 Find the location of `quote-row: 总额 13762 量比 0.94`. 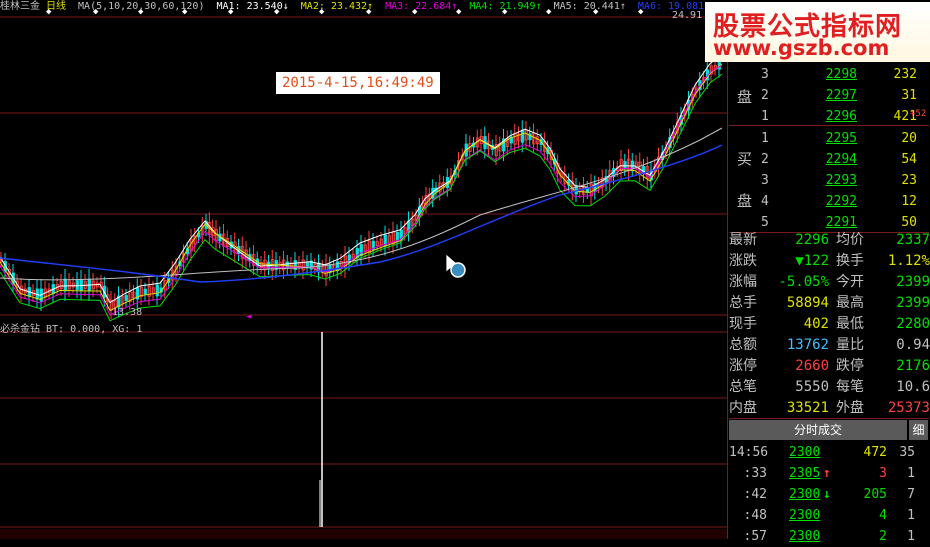

quote-row: 总额 13762 量比 0.94 is located at coordinates (828, 345).